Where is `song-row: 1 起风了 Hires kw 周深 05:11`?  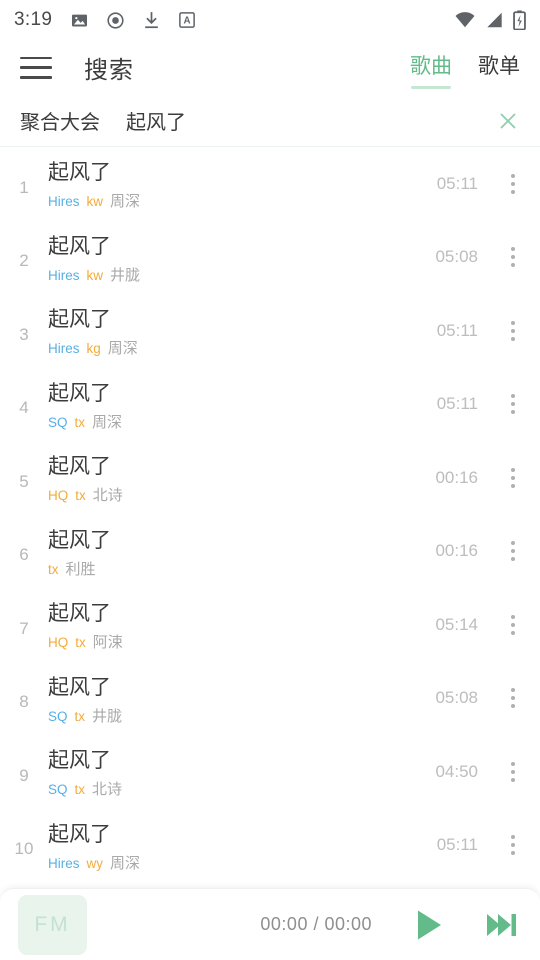 song-row: 1 起风了 Hires kw 周深 05:11 is located at coordinates (270, 184).